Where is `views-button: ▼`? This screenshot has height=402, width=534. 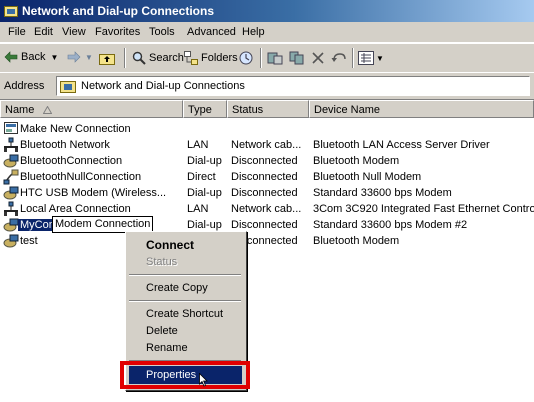 views-button: ▼ is located at coordinates (371, 58).